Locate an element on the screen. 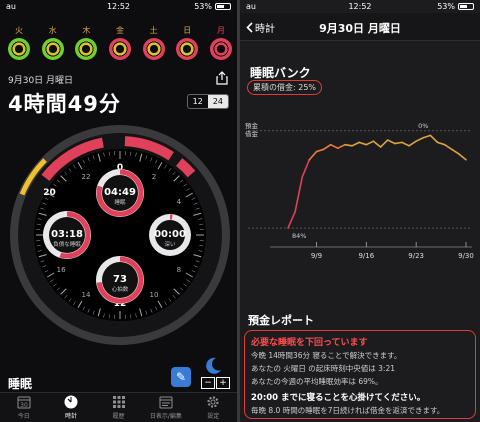 The width and height of the screenshot is (480, 422). hour-label: 8 is located at coordinates (179, 270).